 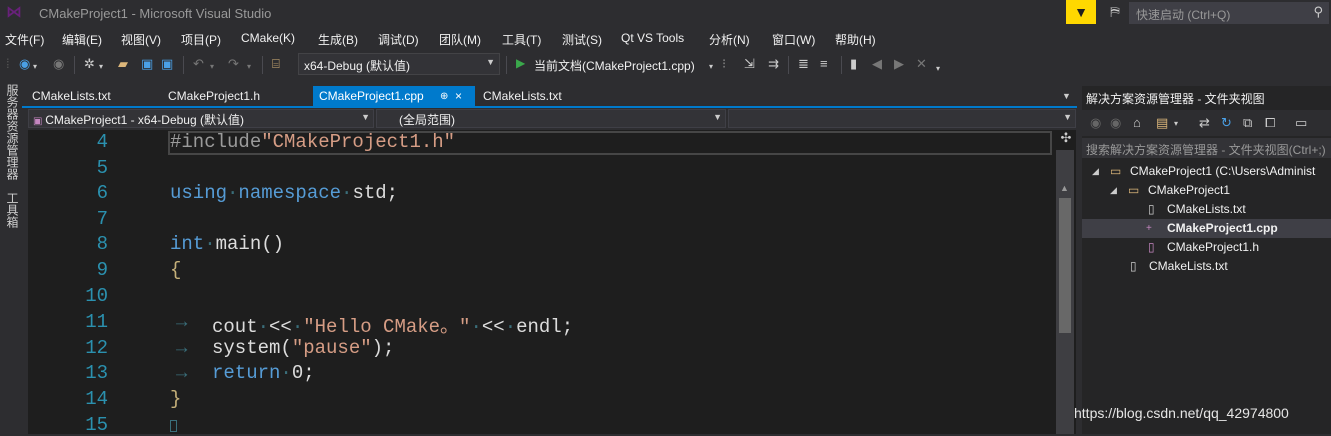 I want to click on new-project-icon: ✲, so click(x=89, y=64).